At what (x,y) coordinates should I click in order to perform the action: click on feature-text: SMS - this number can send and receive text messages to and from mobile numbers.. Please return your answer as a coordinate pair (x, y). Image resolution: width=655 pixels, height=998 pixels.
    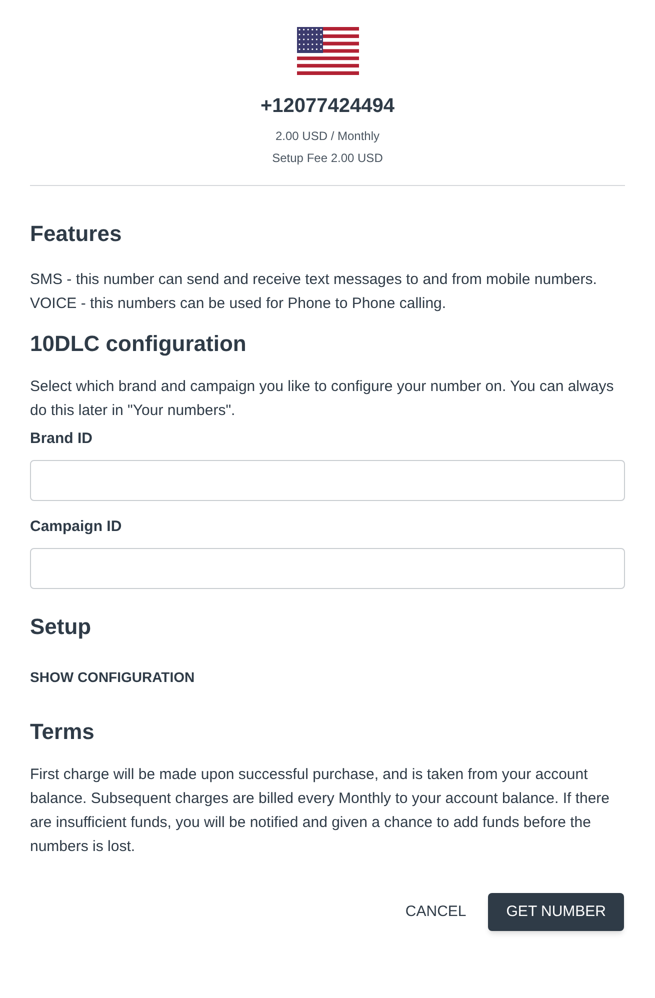
    Looking at the image, I should click on (314, 280).